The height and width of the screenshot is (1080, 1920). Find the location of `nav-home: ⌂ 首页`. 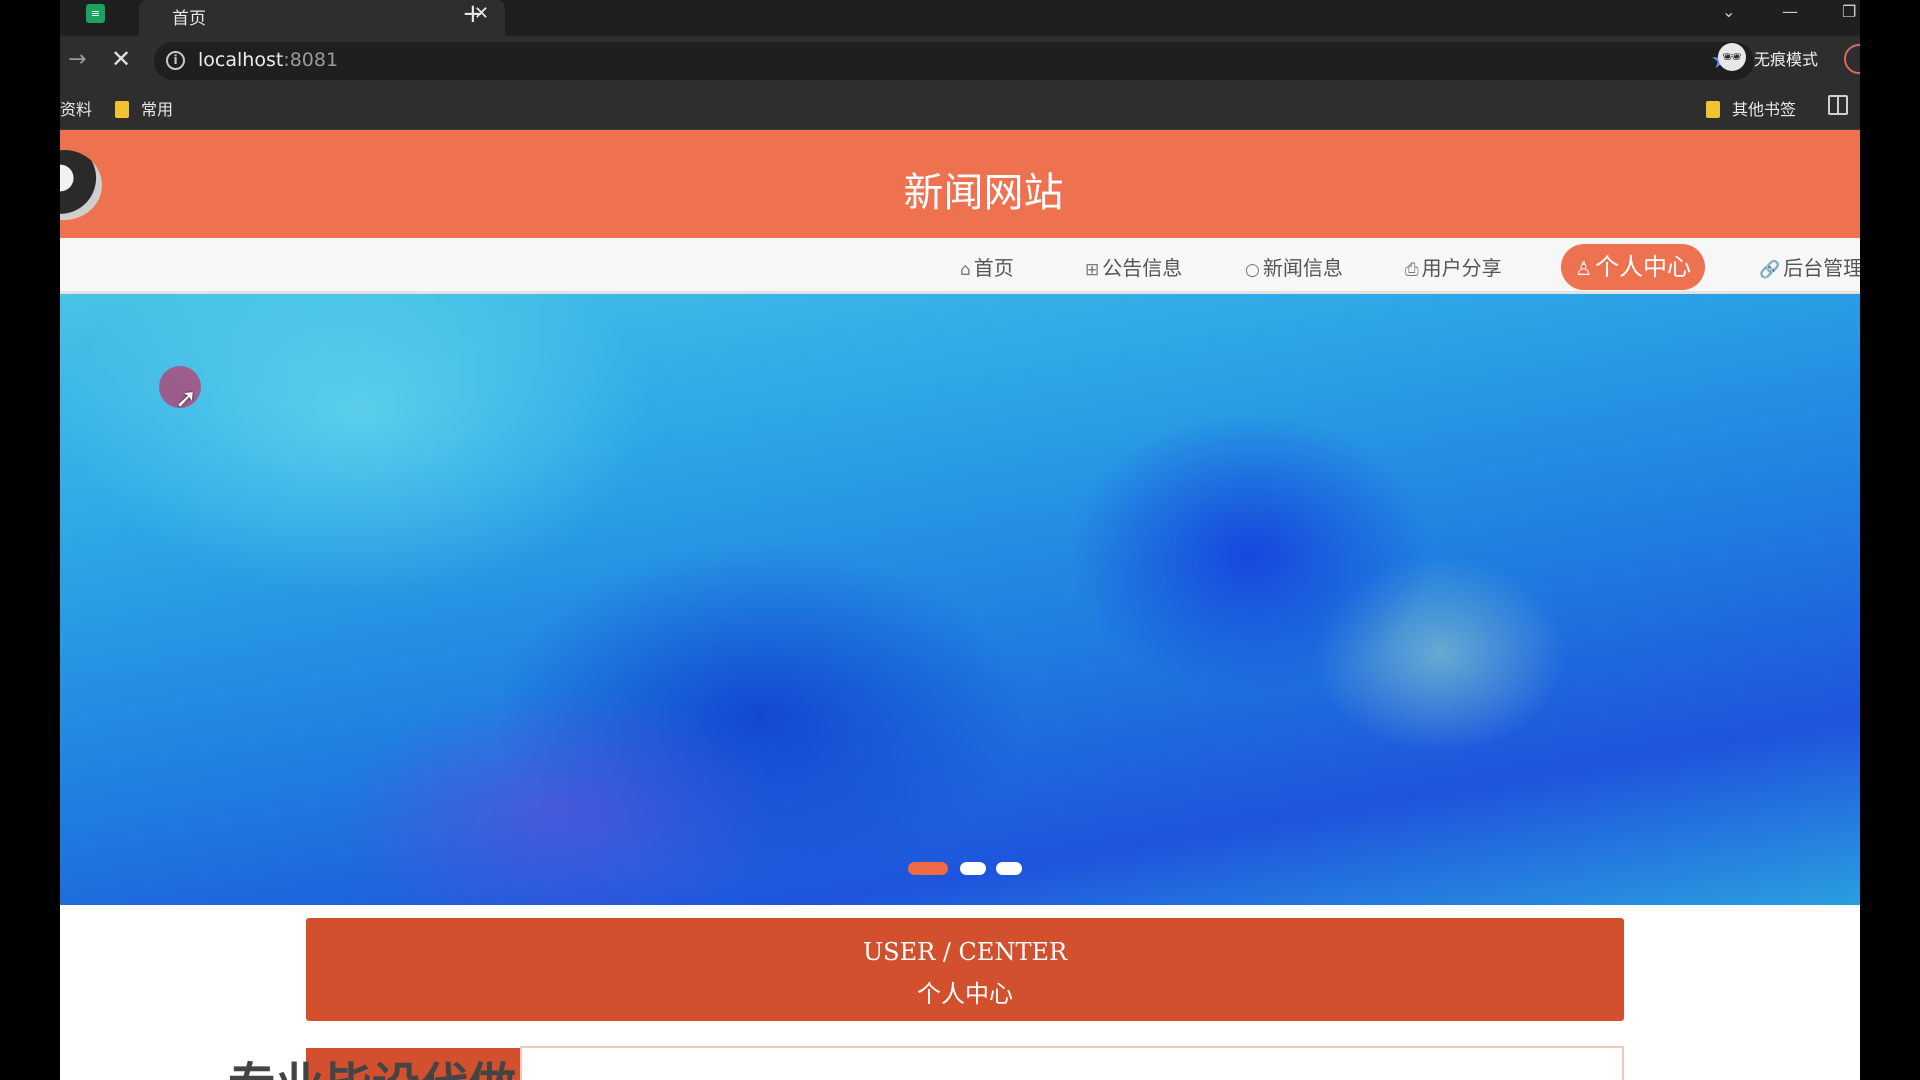

nav-home: ⌂ 首页 is located at coordinates (987, 266).